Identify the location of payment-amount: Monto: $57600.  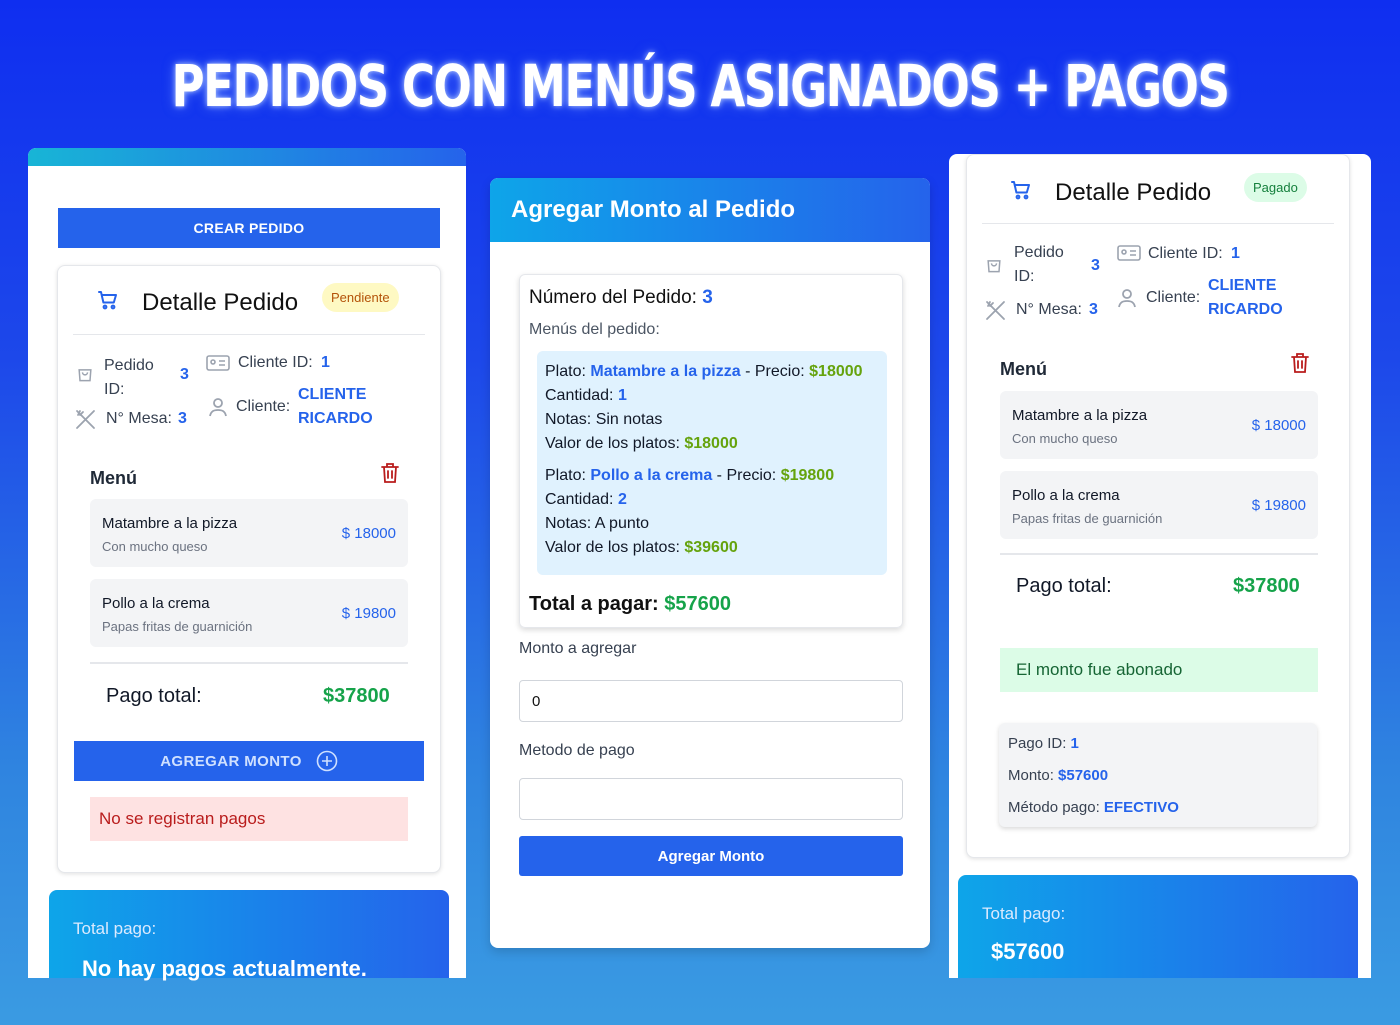
(1058, 775).